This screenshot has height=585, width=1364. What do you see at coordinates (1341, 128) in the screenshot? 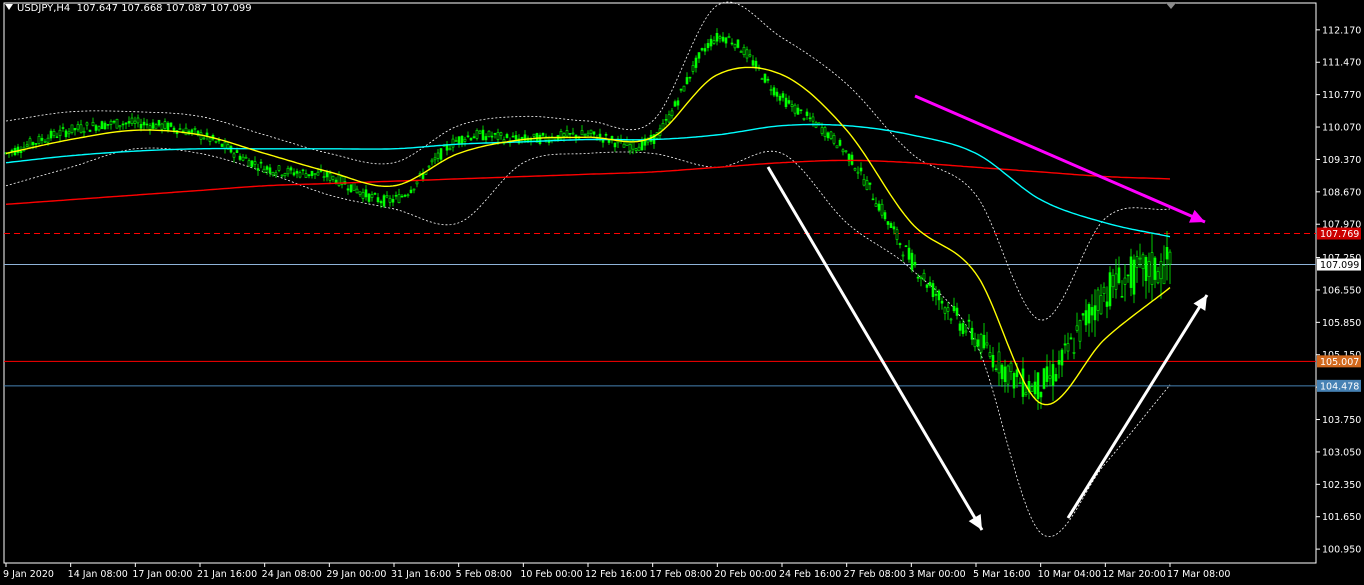
I see `price-tick-label: 110.070` at bounding box center [1341, 128].